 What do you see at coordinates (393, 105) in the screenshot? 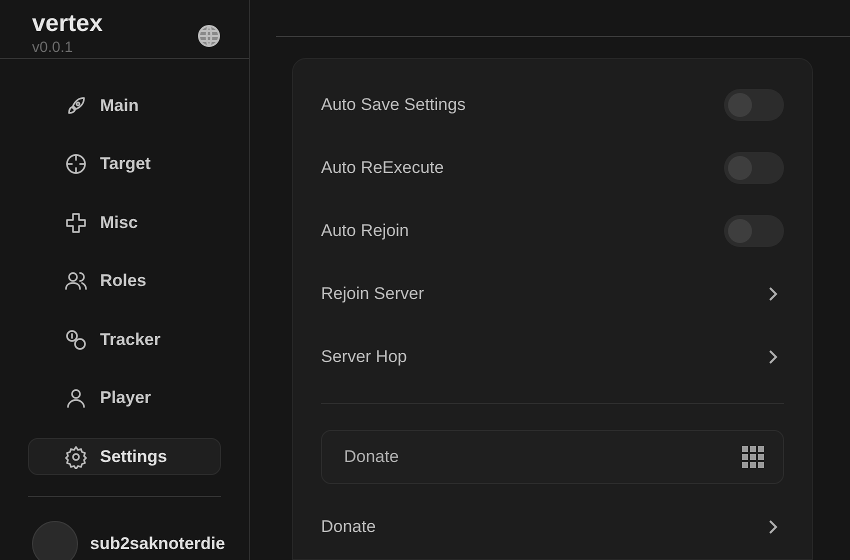
I see `setting-label: Auto Save Settings` at bounding box center [393, 105].